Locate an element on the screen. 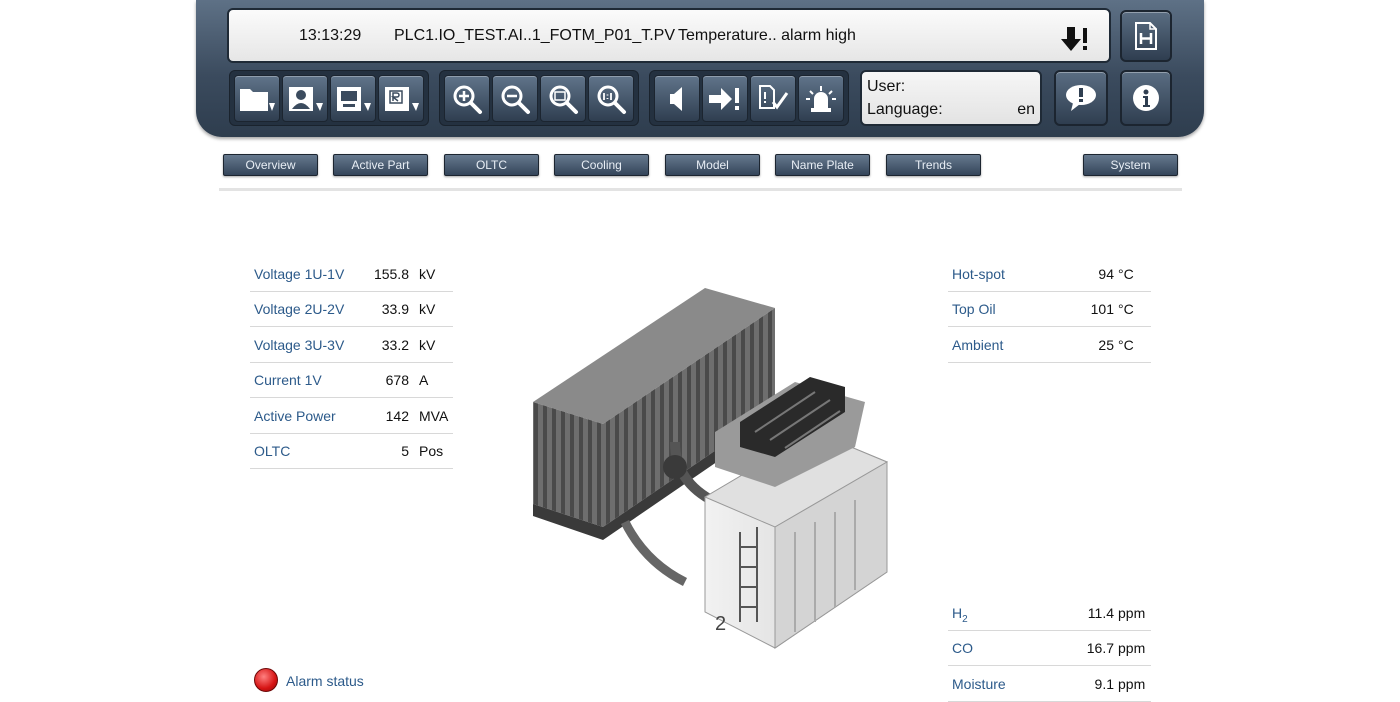 This screenshot has width=1400, height=702. row-value: 5 is located at coordinates (405, 451).